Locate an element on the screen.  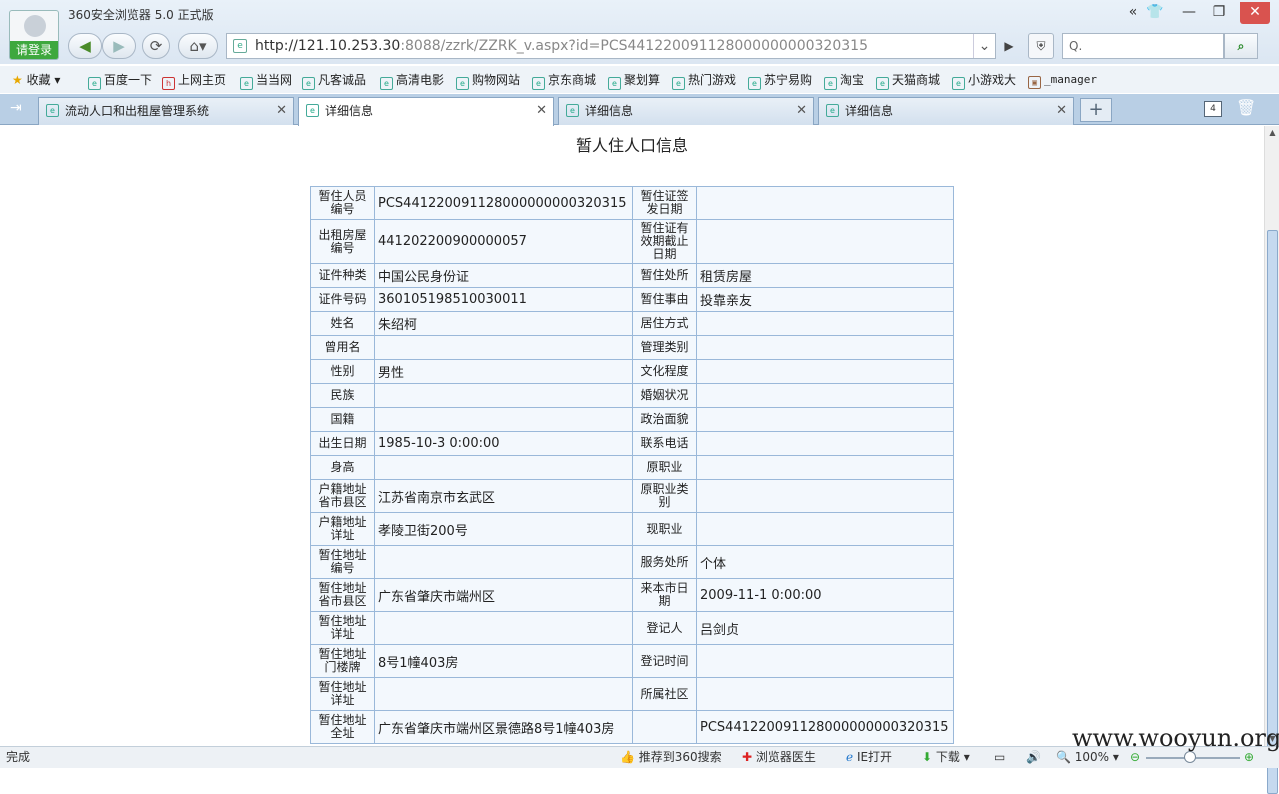
table-row: 暂住地址省市县区 广东省肇庆市端州区 来本市日期 2009-11-1 0:00:00 is located at coordinates (632, 595).